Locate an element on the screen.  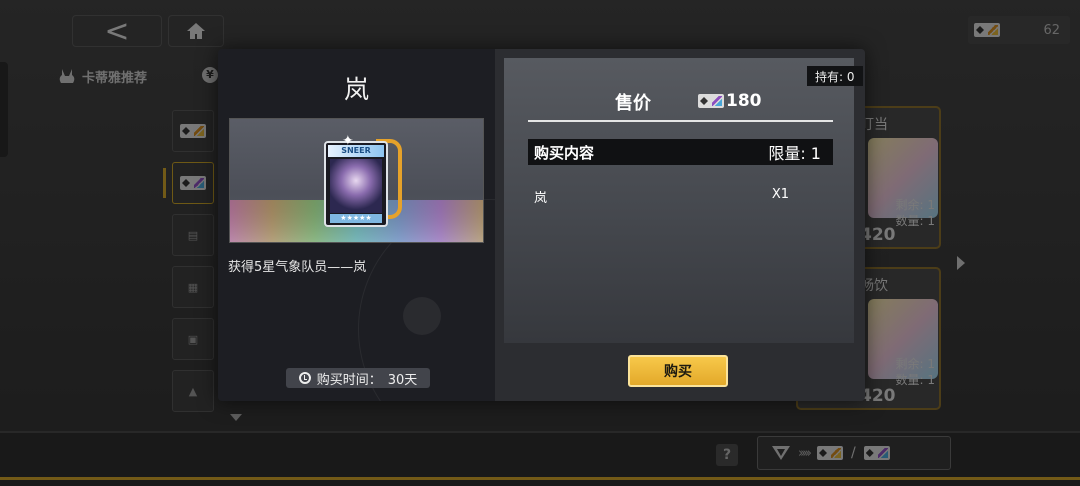
buy-button: 购买 is located at coordinates (678, 371).